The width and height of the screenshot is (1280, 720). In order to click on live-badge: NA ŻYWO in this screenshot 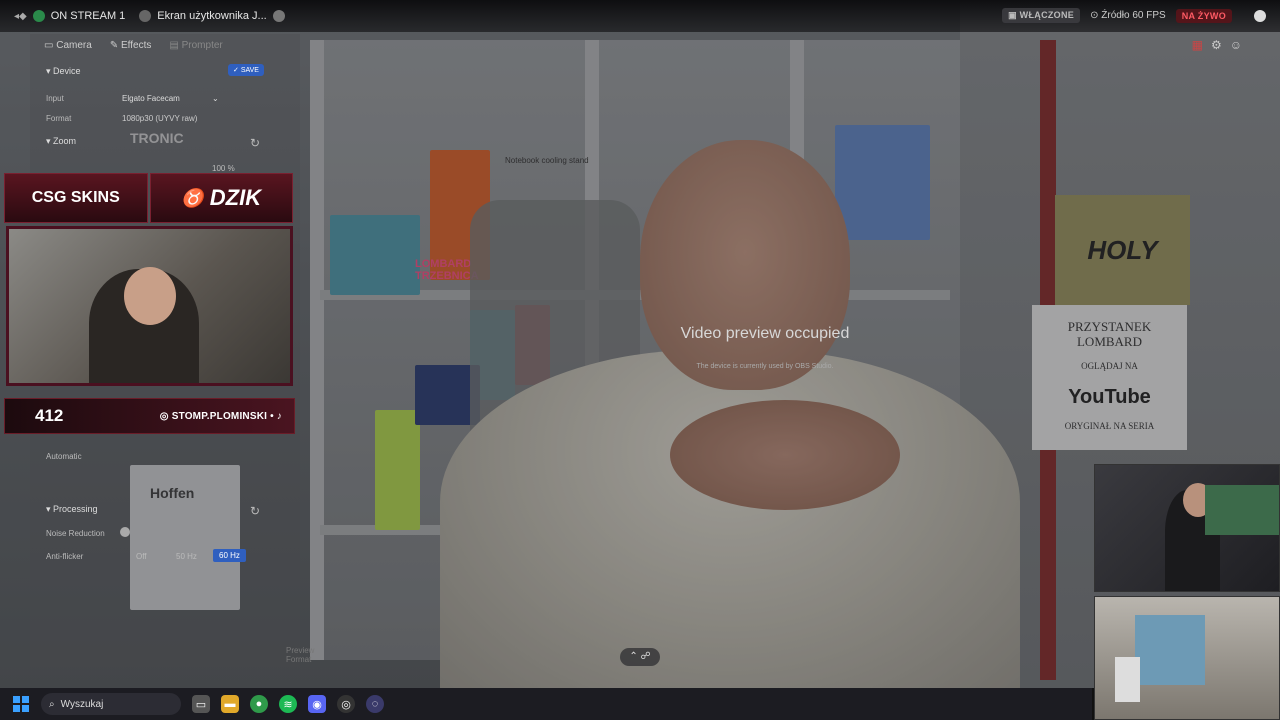, I will do `click(1203, 15)`.